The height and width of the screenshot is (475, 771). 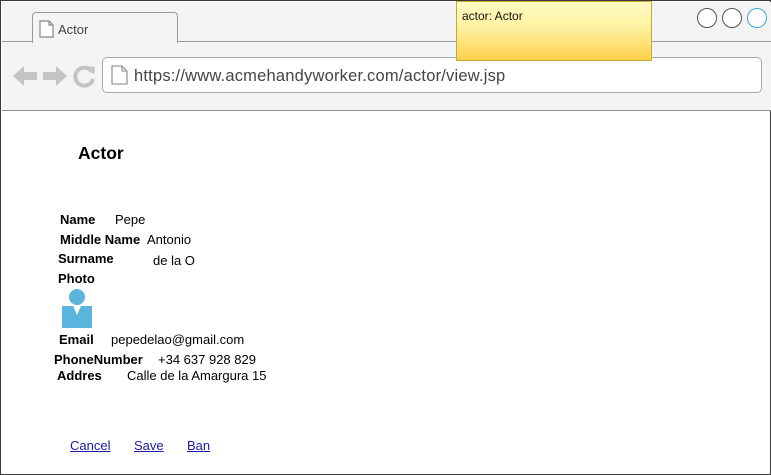 I want to click on user-avatar-icon, so click(x=77, y=310).